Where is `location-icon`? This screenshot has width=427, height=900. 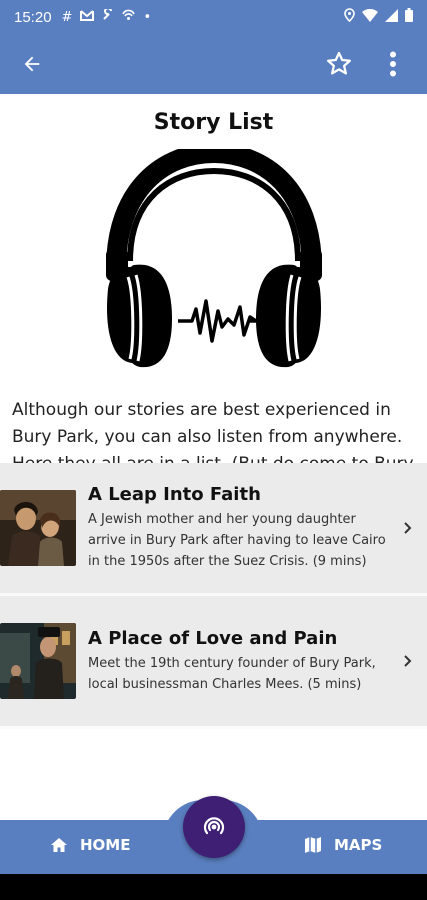
location-icon is located at coordinates (349, 17).